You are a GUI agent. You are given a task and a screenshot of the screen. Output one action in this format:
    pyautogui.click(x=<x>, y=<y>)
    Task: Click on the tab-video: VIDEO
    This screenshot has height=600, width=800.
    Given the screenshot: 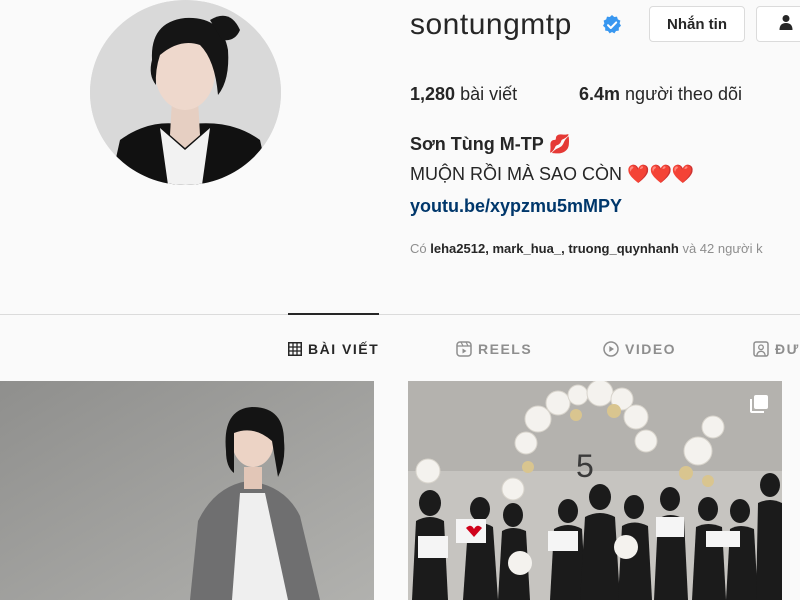 What is the action you would take?
    pyautogui.click(x=639, y=349)
    